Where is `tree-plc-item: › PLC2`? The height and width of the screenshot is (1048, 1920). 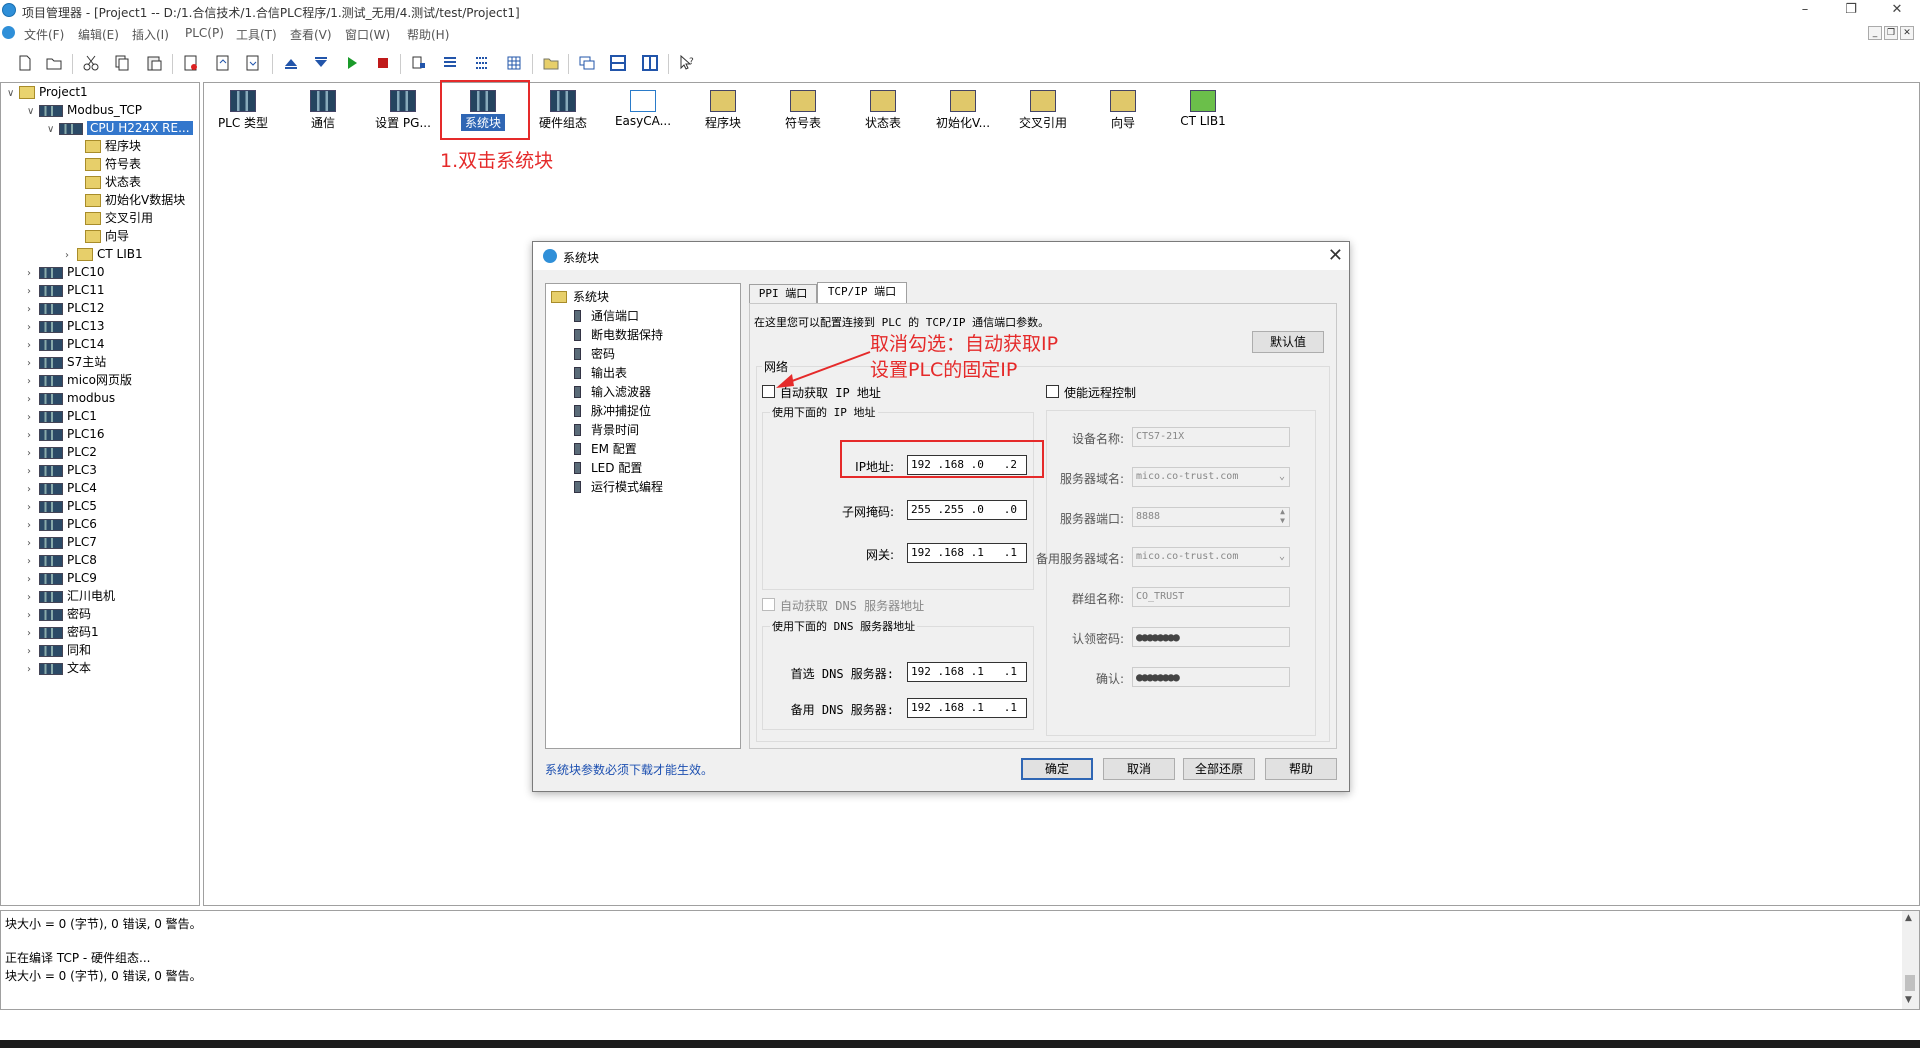 tree-plc-item: › PLC2 is located at coordinates (62, 452).